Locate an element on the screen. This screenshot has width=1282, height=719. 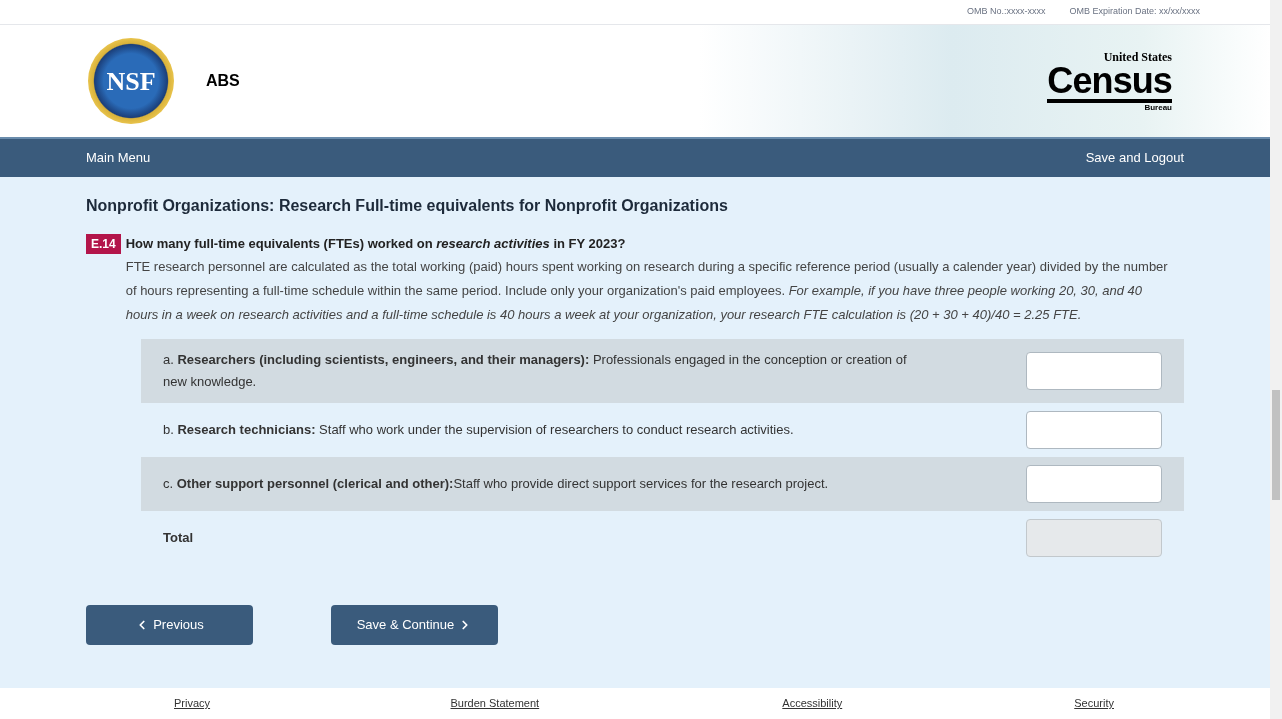
nsf-logo: NSF is located at coordinates (131, 81).